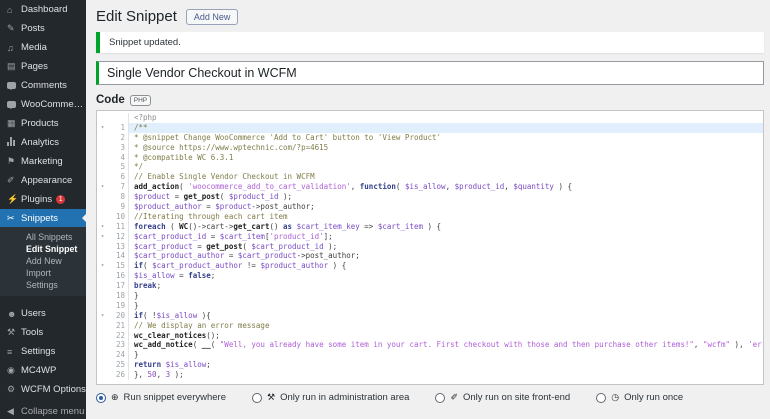 This screenshot has width=770, height=419. Describe the element at coordinates (224, 207) in the screenshot. I see `line-content: $product_author = $product->post_author;` at that location.